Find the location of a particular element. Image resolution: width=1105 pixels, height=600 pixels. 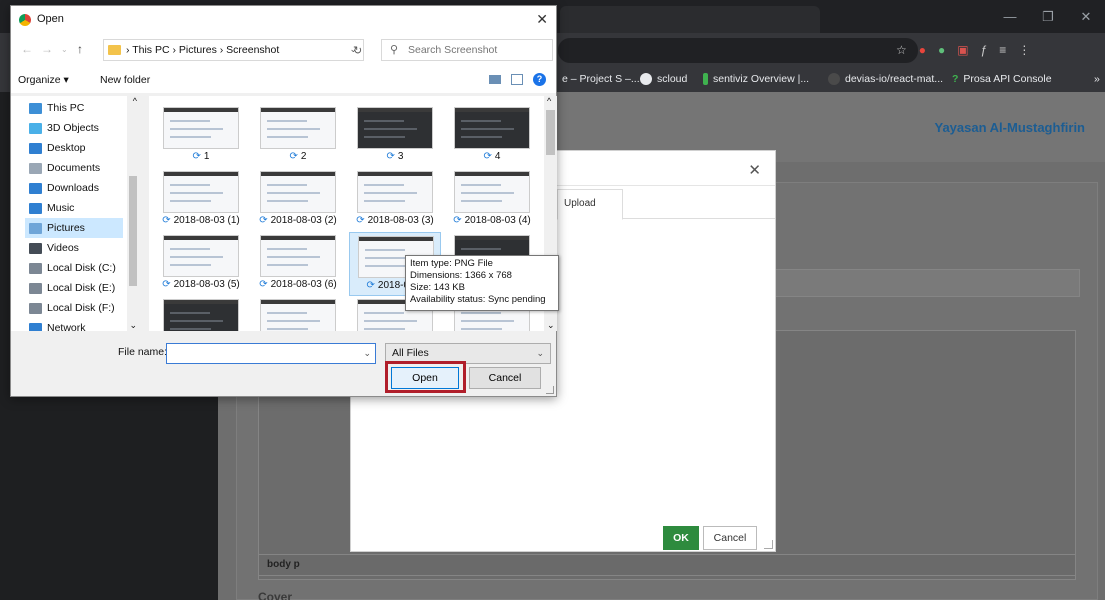

tree-item-local-disk-e: Local Disk (E:) is located at coordinates (78, 288).